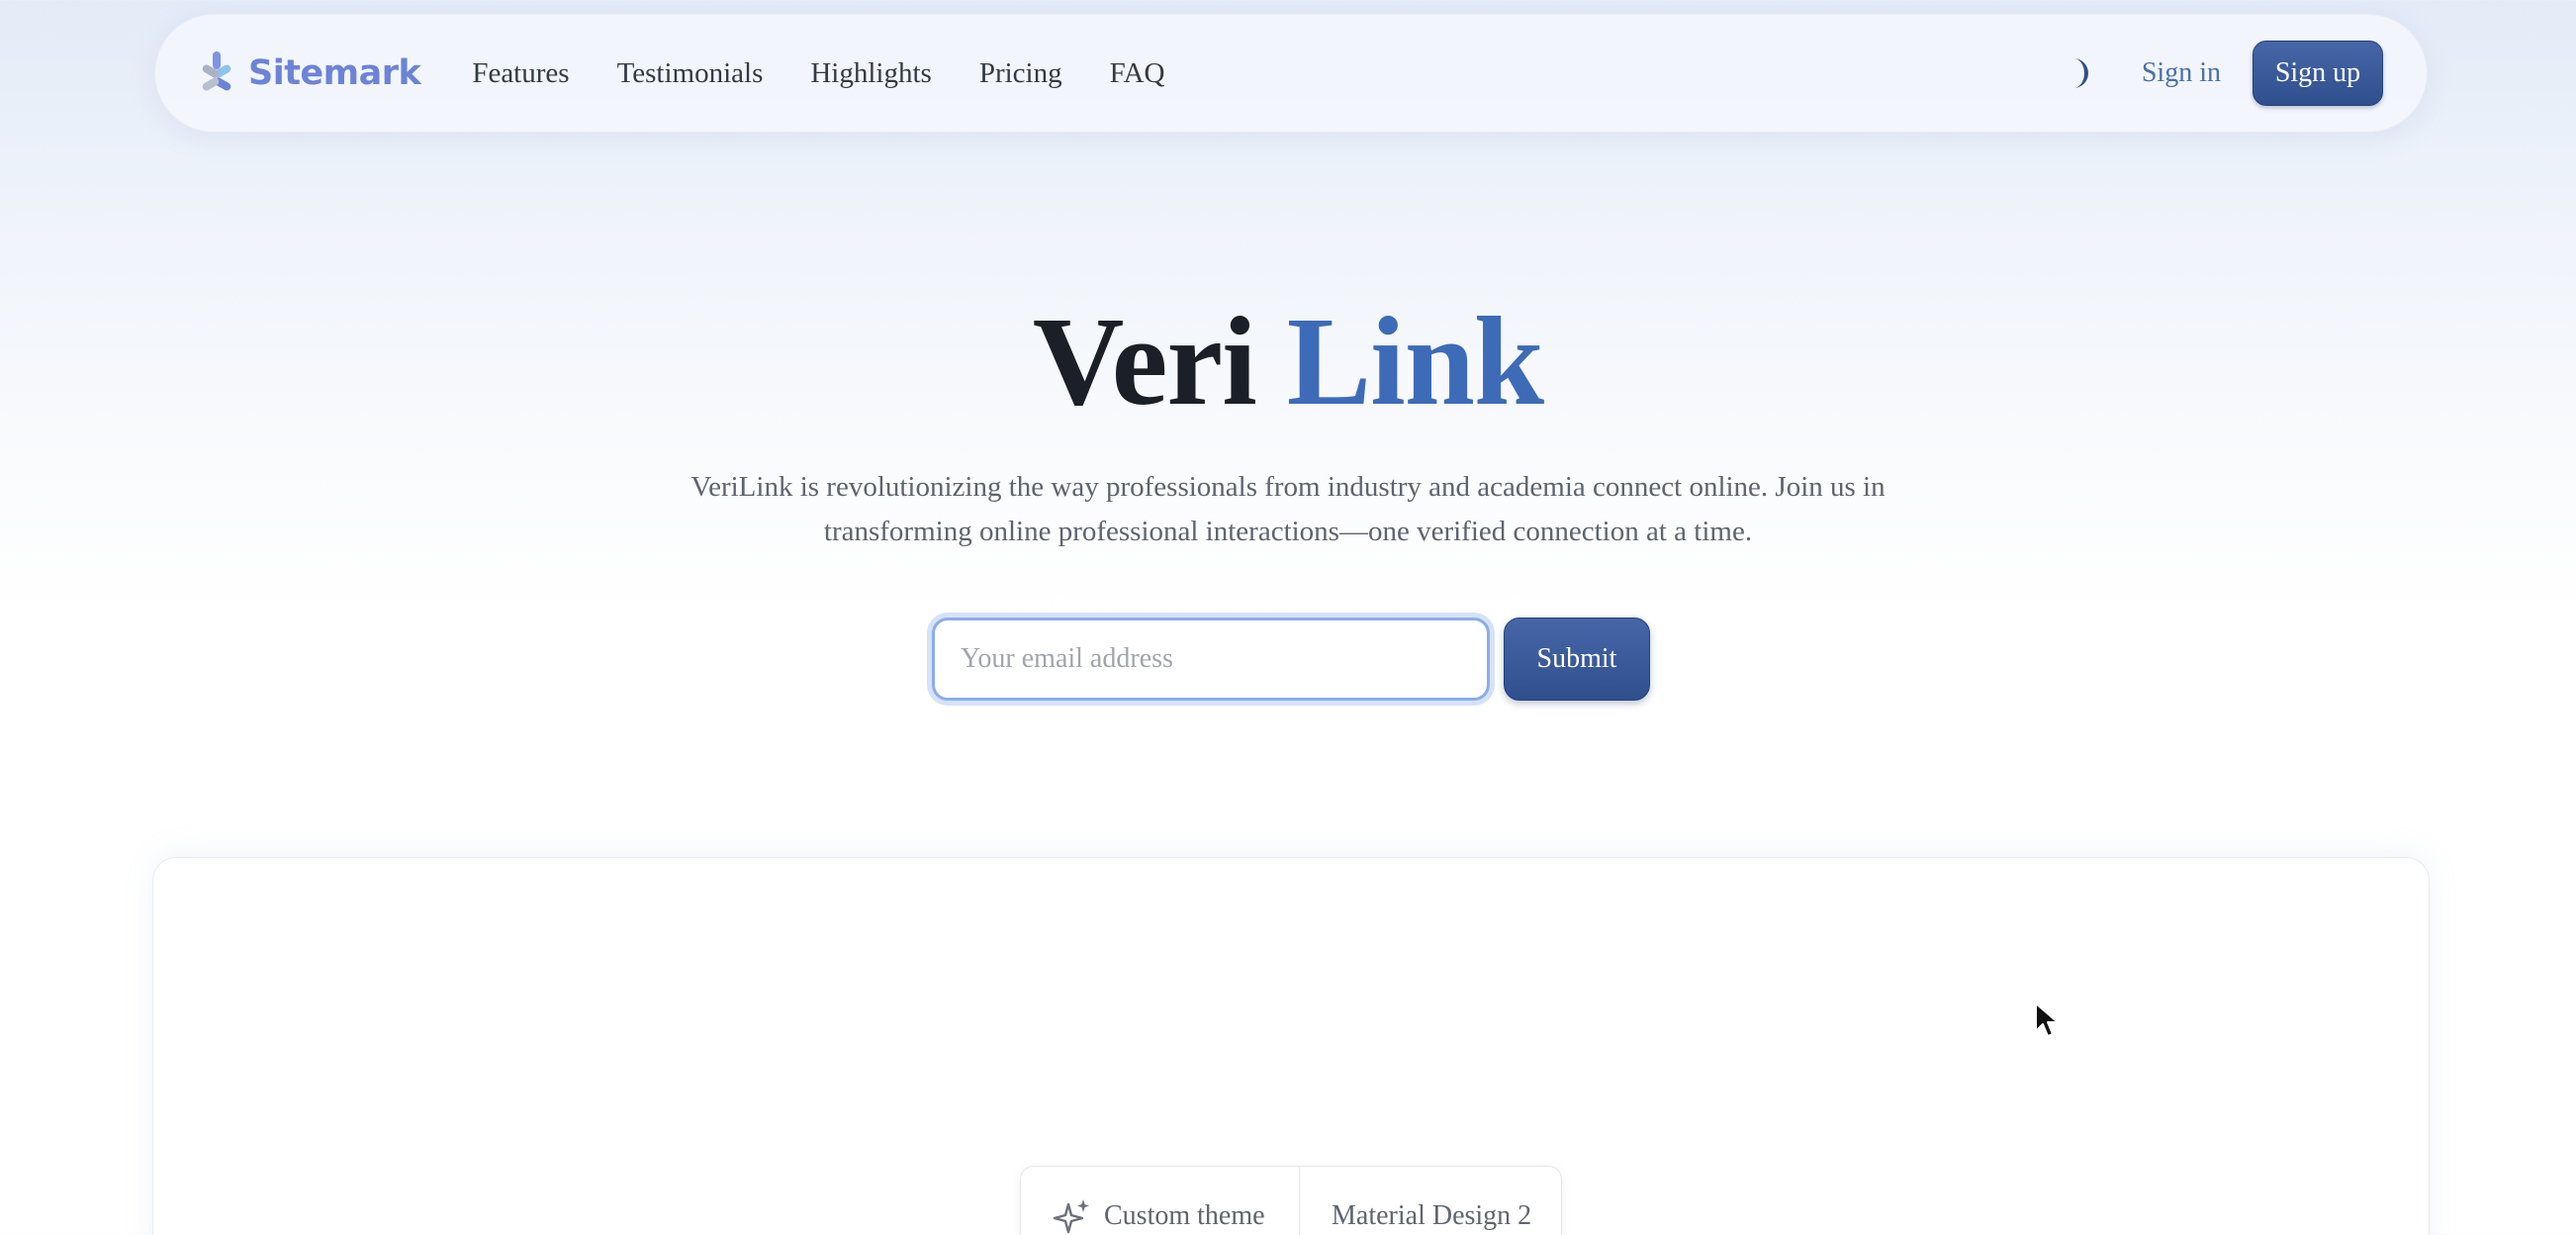 The image size is (2576, 1235). I want to click on hero-title-part2: Link, so click(1415, 361).